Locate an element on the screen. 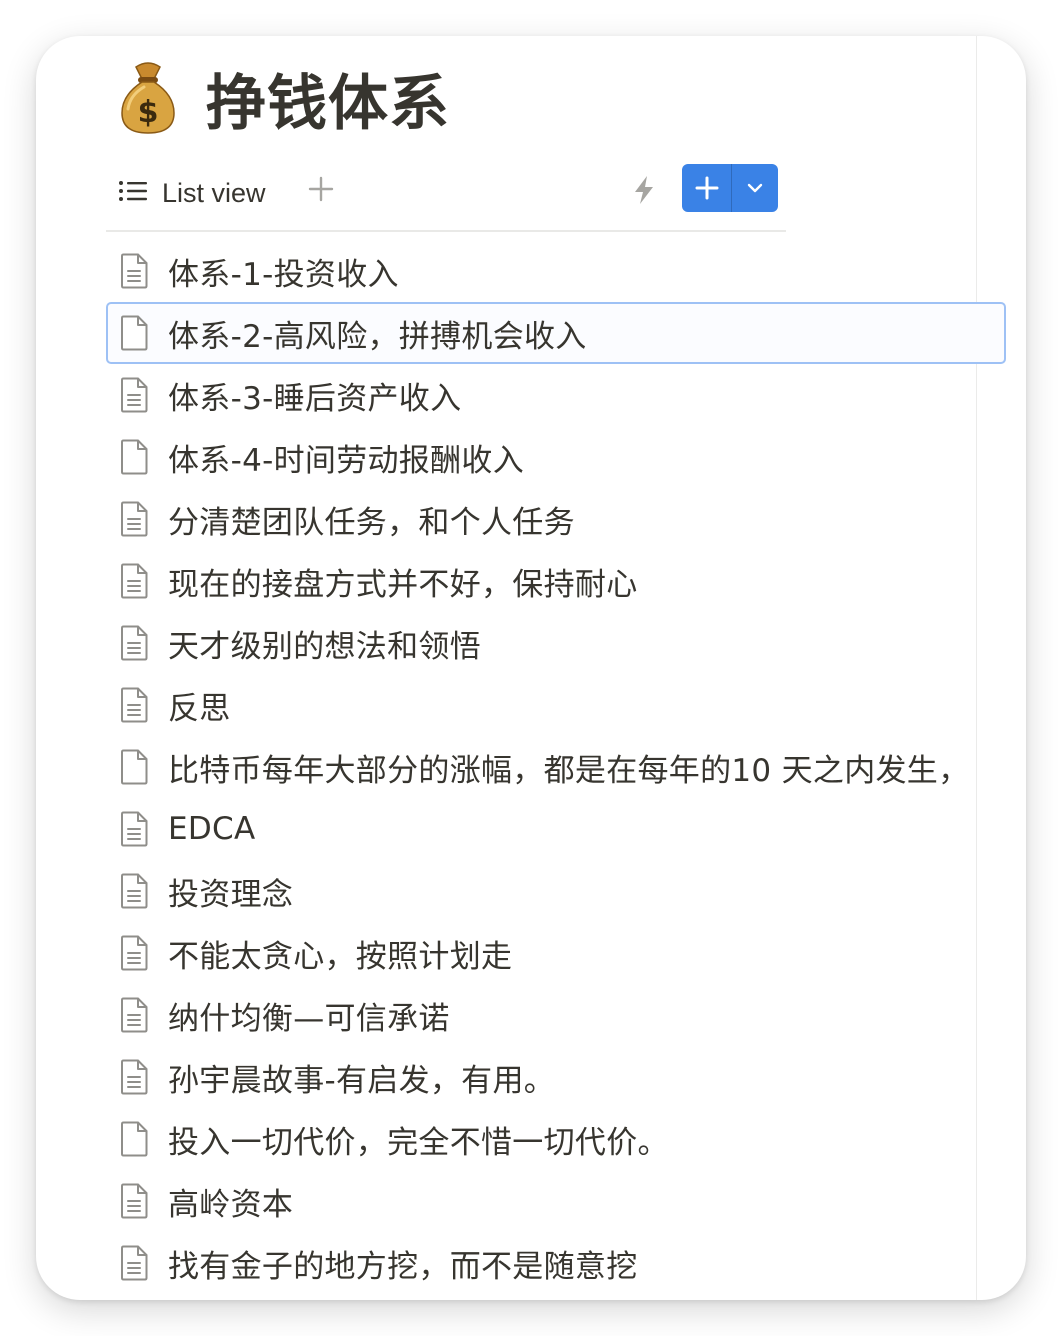  new-page-button-group is located at coordinates (730, 188).